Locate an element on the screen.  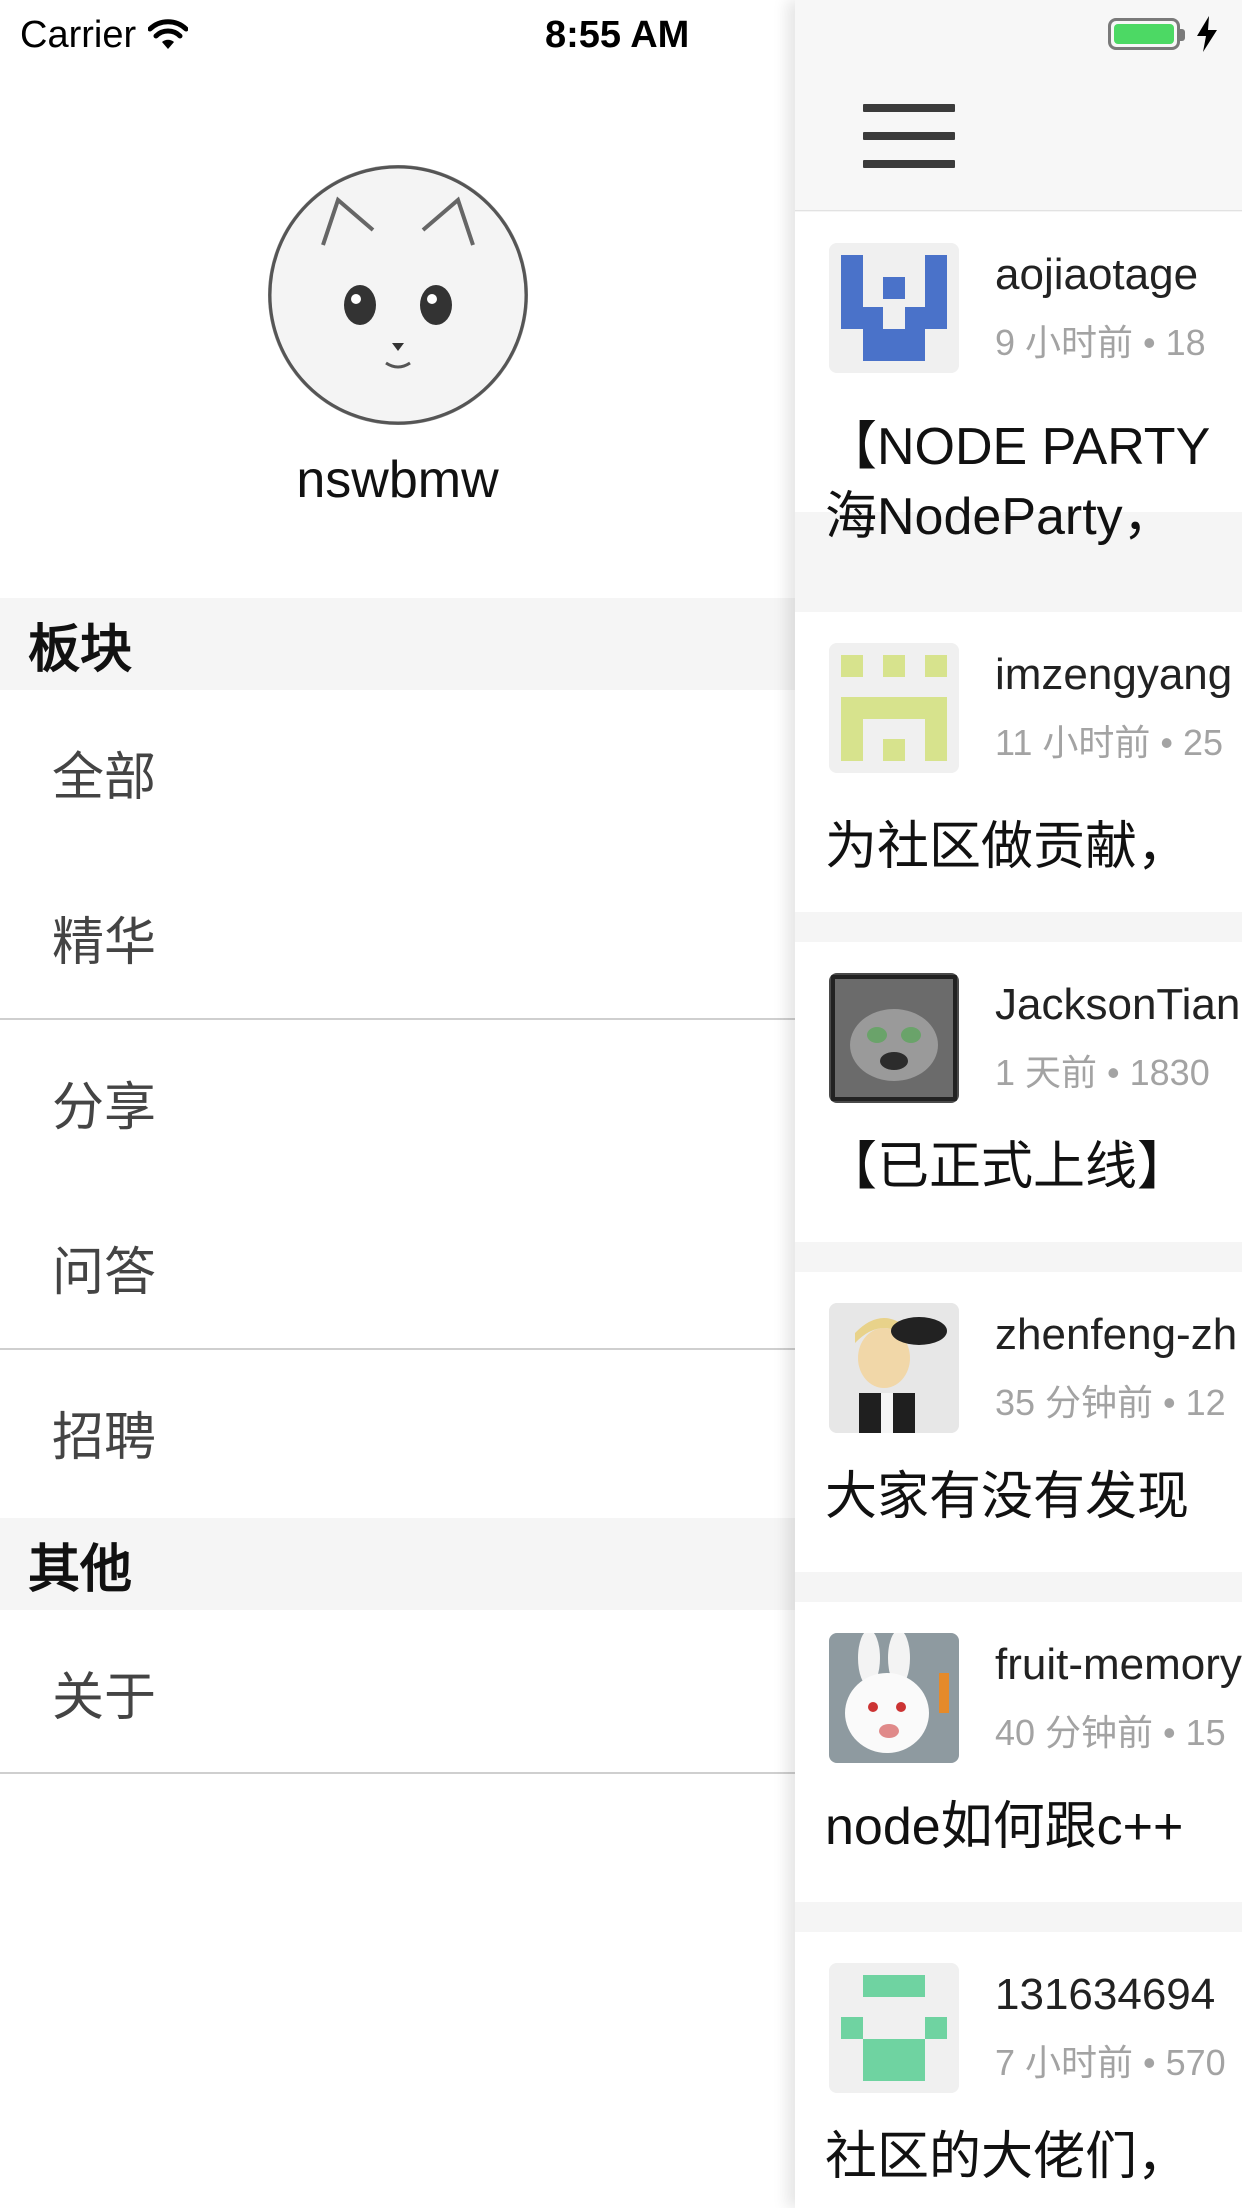
wifi-icon is located at coordinates (168, 34).